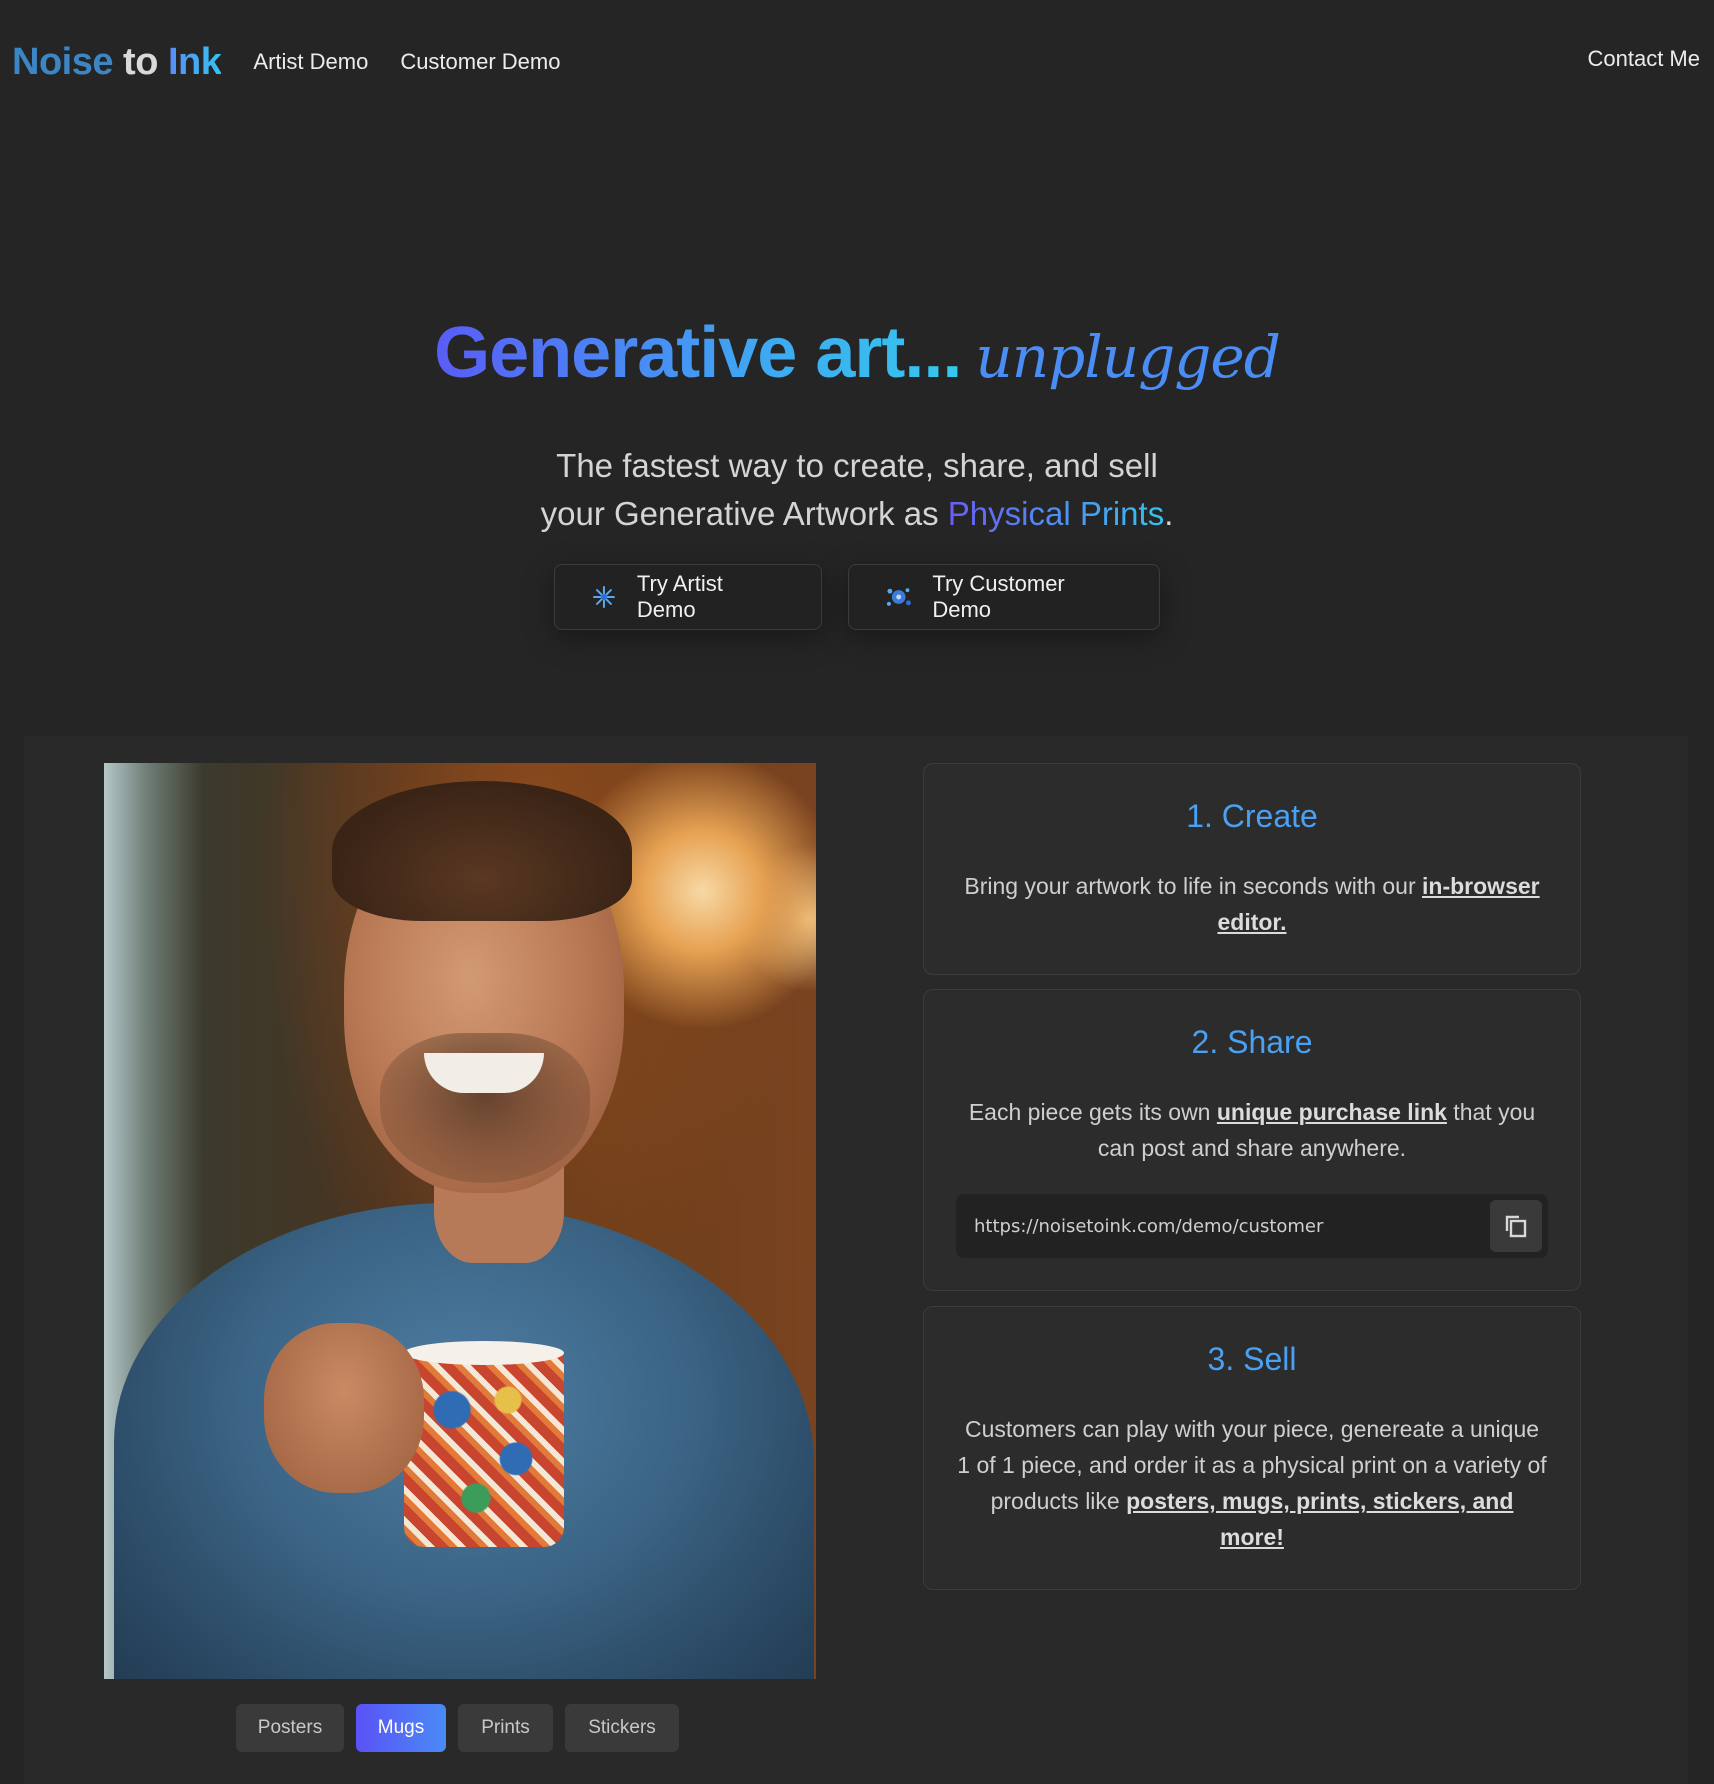 The width and height of the screenshot is (1714, 1784). What do you see at coordinates (744, 513) in the screenshot?
I see `hero-subtitle-line2: your Generative Artwork as` at bounding box center [744, 513].